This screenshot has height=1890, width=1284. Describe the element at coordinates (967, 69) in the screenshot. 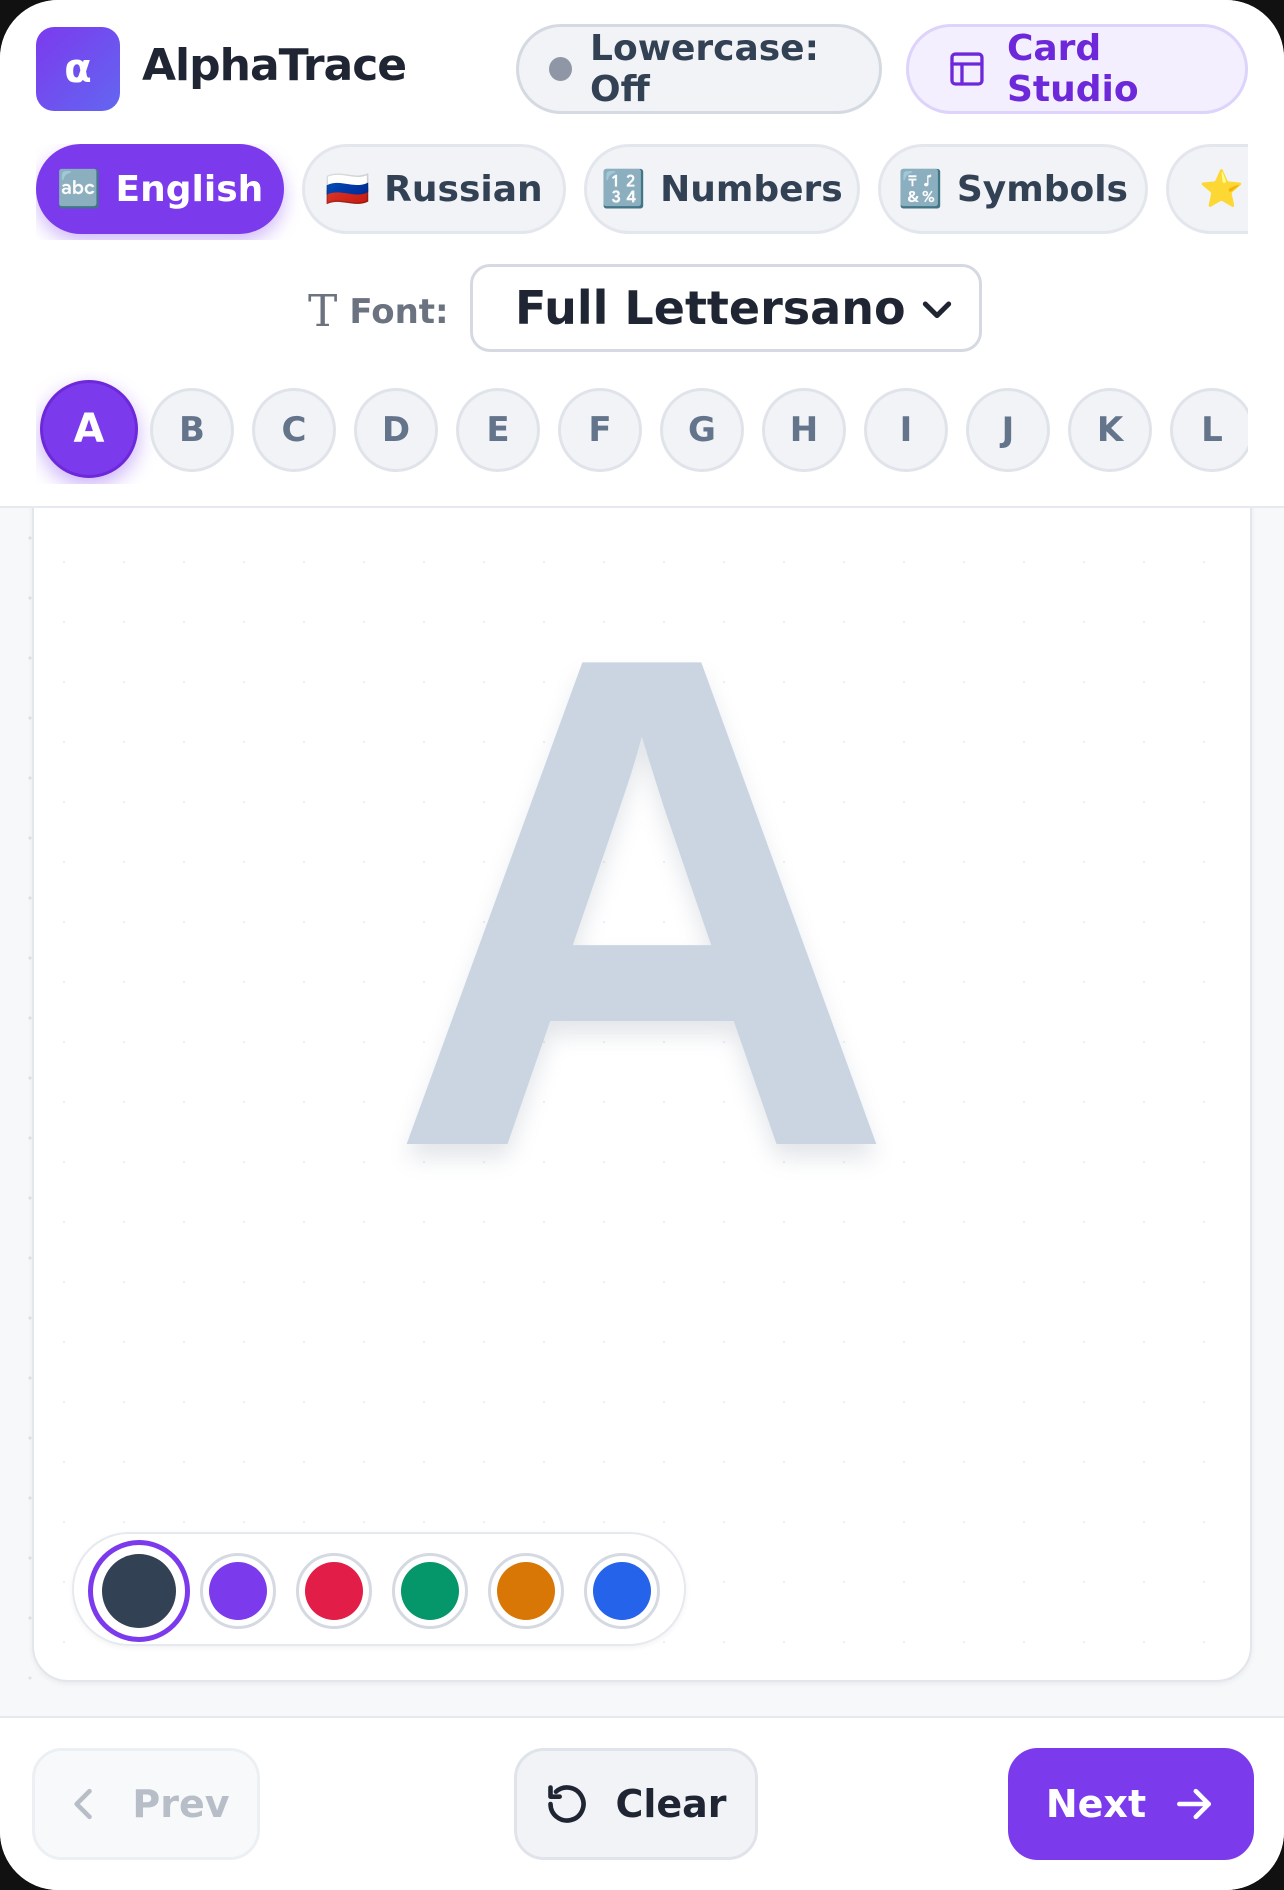

I see `layout-icon` at that location.